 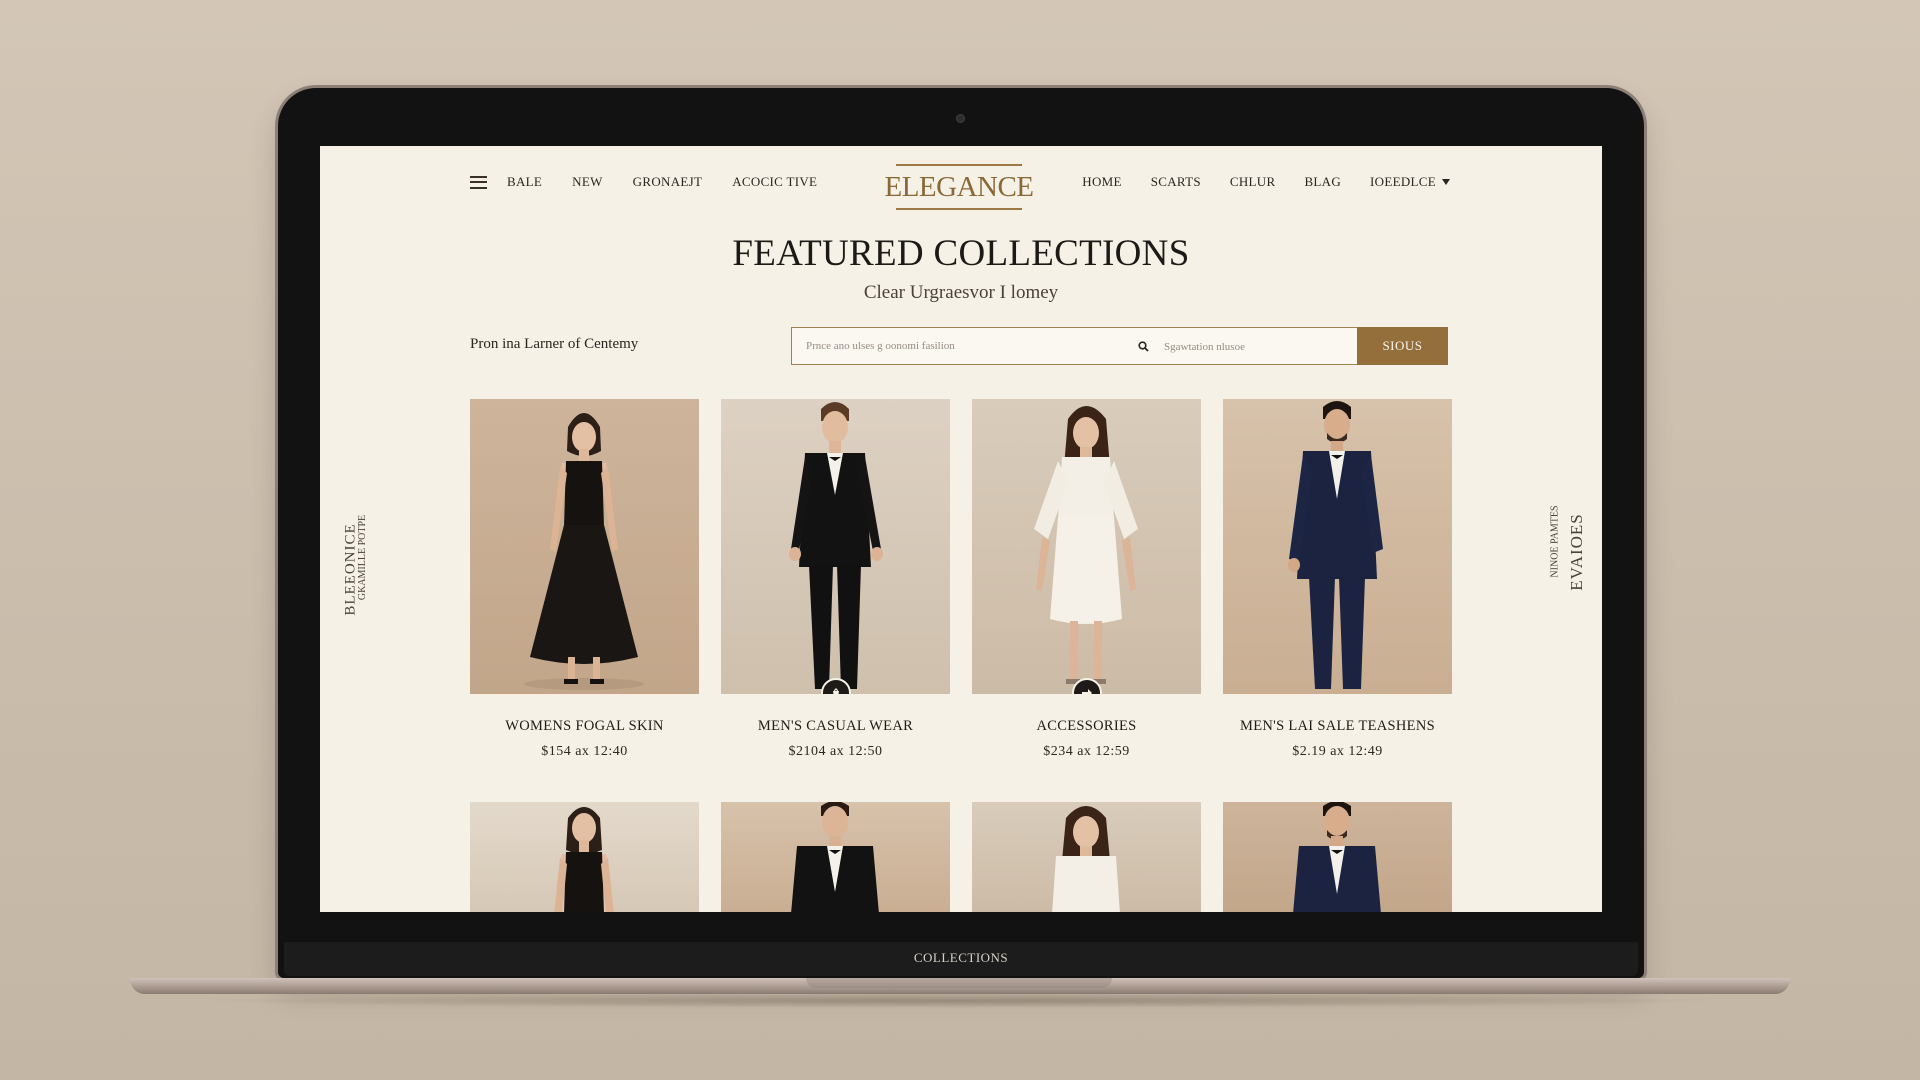 I want to click on product-card: MEN'S LAI SALE TEASHENS $2.19 ax 12:49, so click(x=1337, y=579).